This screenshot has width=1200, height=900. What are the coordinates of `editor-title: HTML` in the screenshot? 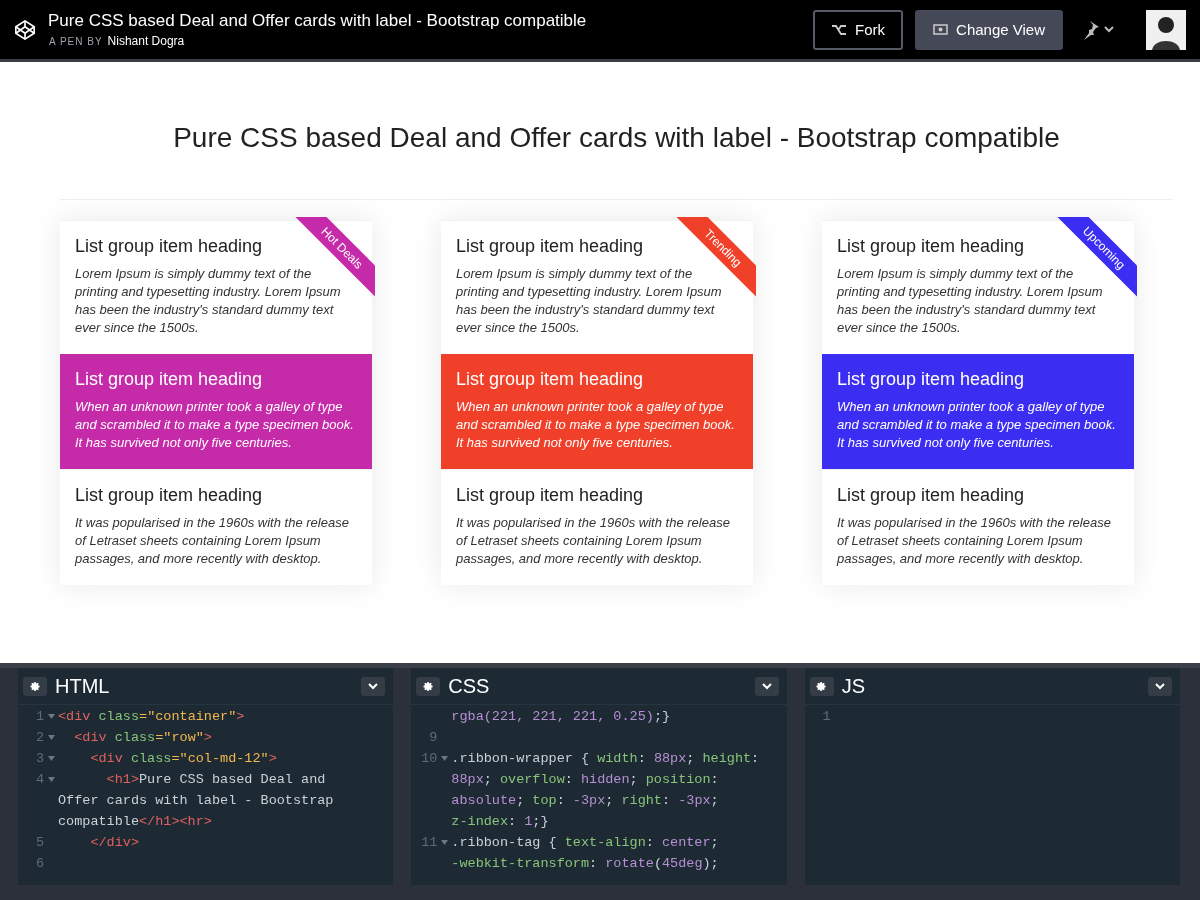 It's located at (83, 686).